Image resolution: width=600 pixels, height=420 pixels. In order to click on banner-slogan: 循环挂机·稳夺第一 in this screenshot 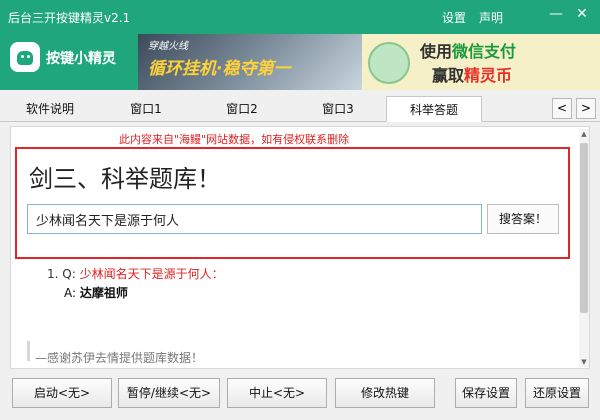, I will do `click(219, 69)`.